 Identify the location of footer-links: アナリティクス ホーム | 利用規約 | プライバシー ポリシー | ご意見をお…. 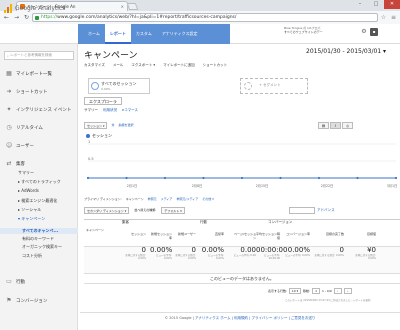
(255, 318).